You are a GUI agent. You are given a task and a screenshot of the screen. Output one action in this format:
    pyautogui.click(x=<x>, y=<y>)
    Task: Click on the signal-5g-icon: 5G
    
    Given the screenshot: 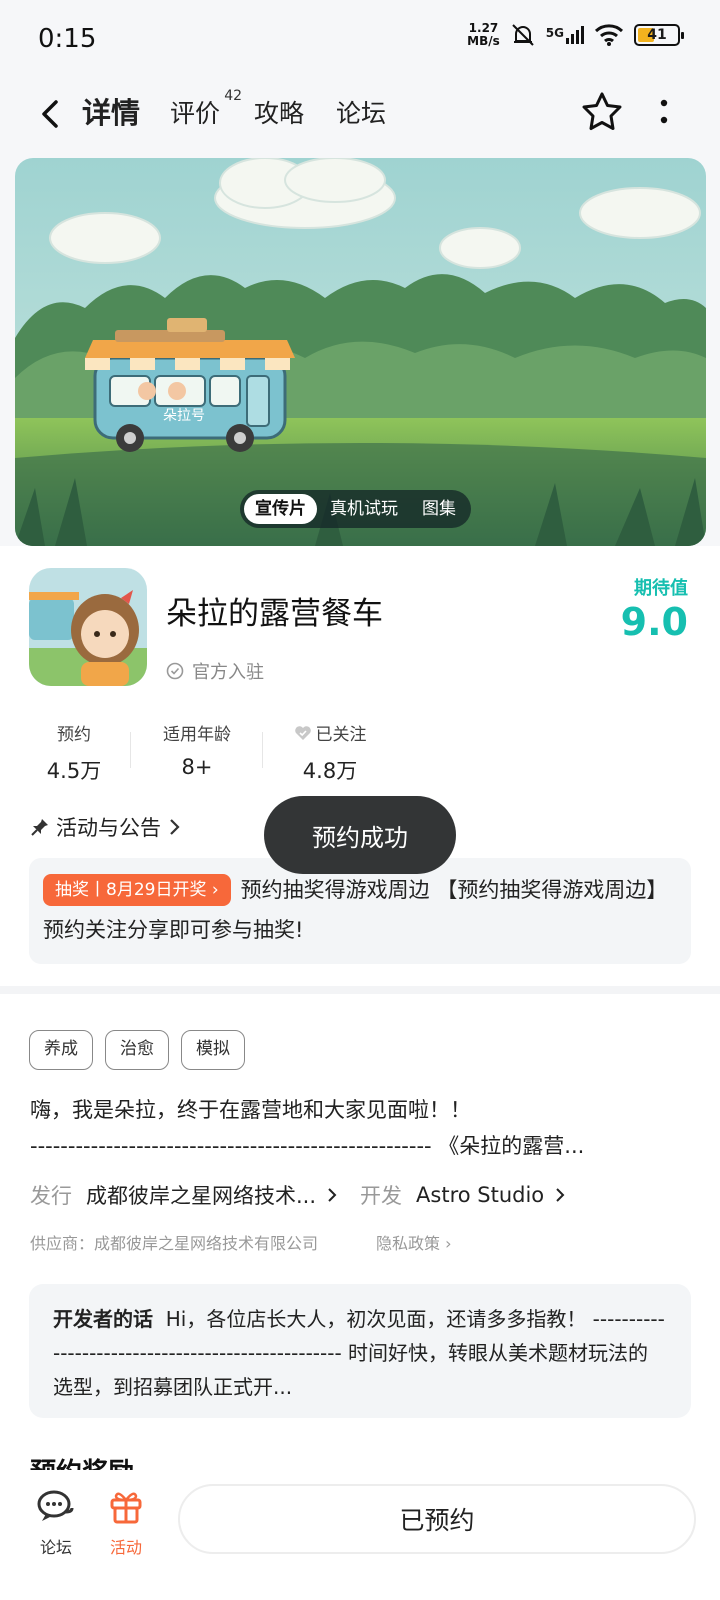 What is the action you would take?
    pyautogui.click(x=565, y=35)
    